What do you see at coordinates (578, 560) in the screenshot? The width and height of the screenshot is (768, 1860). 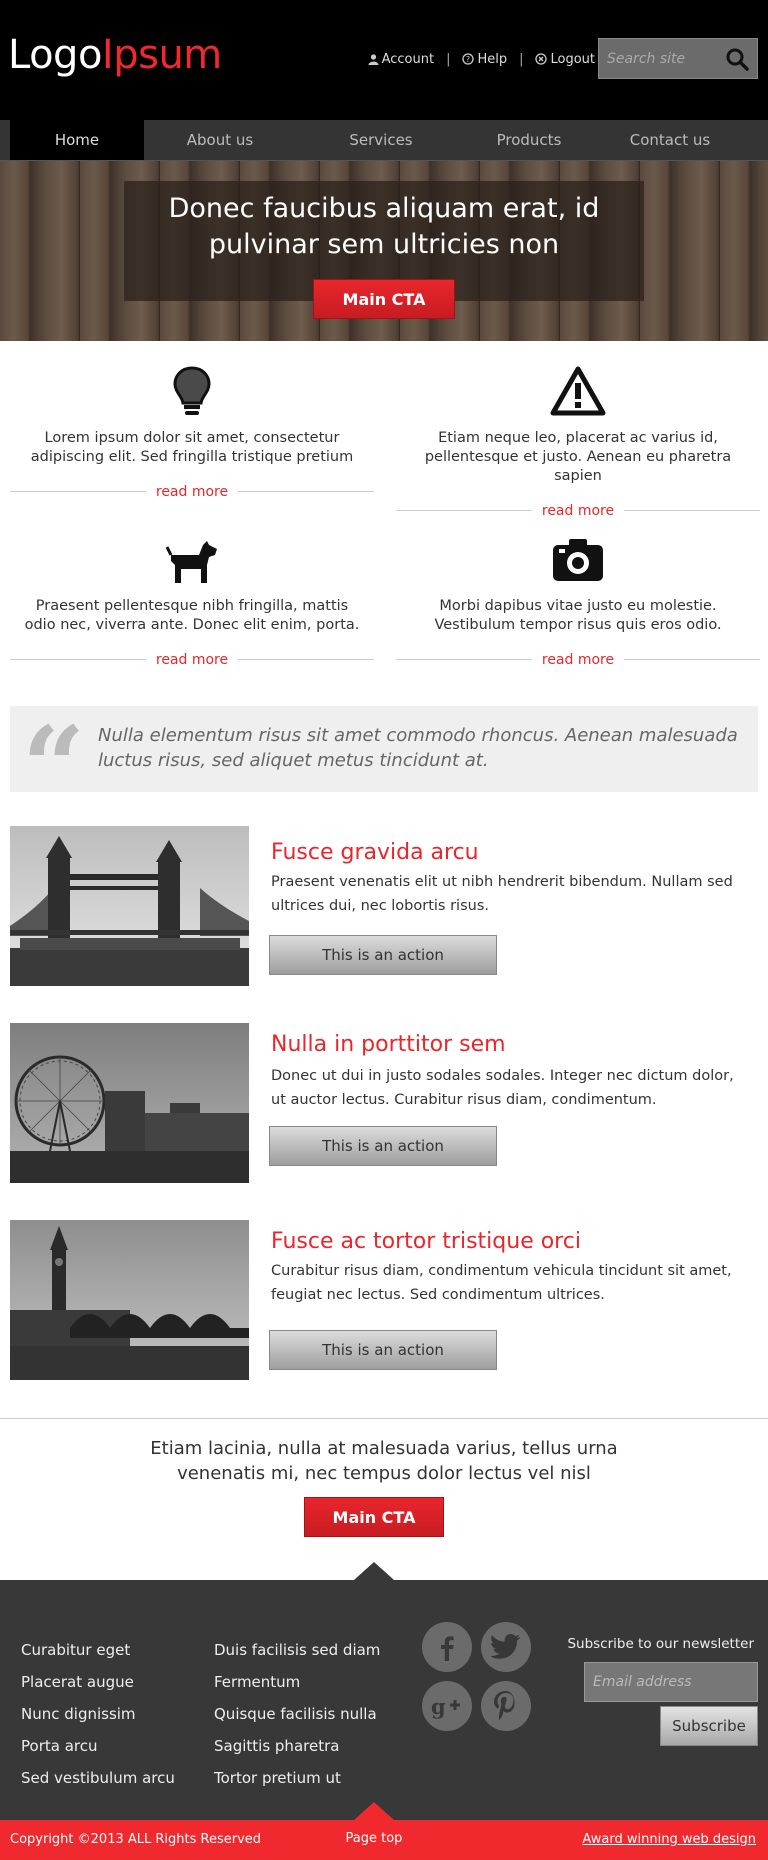 I see `camera-icon` at bounding box center [578, 560].